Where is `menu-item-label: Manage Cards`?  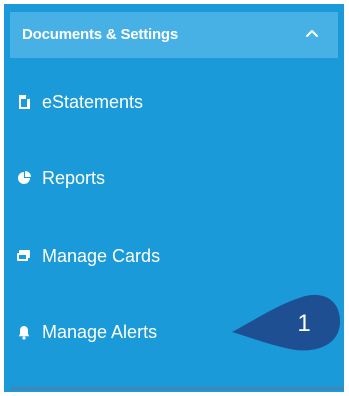
menu-item-label: Manage Cards is located at coordinates (101, 255).